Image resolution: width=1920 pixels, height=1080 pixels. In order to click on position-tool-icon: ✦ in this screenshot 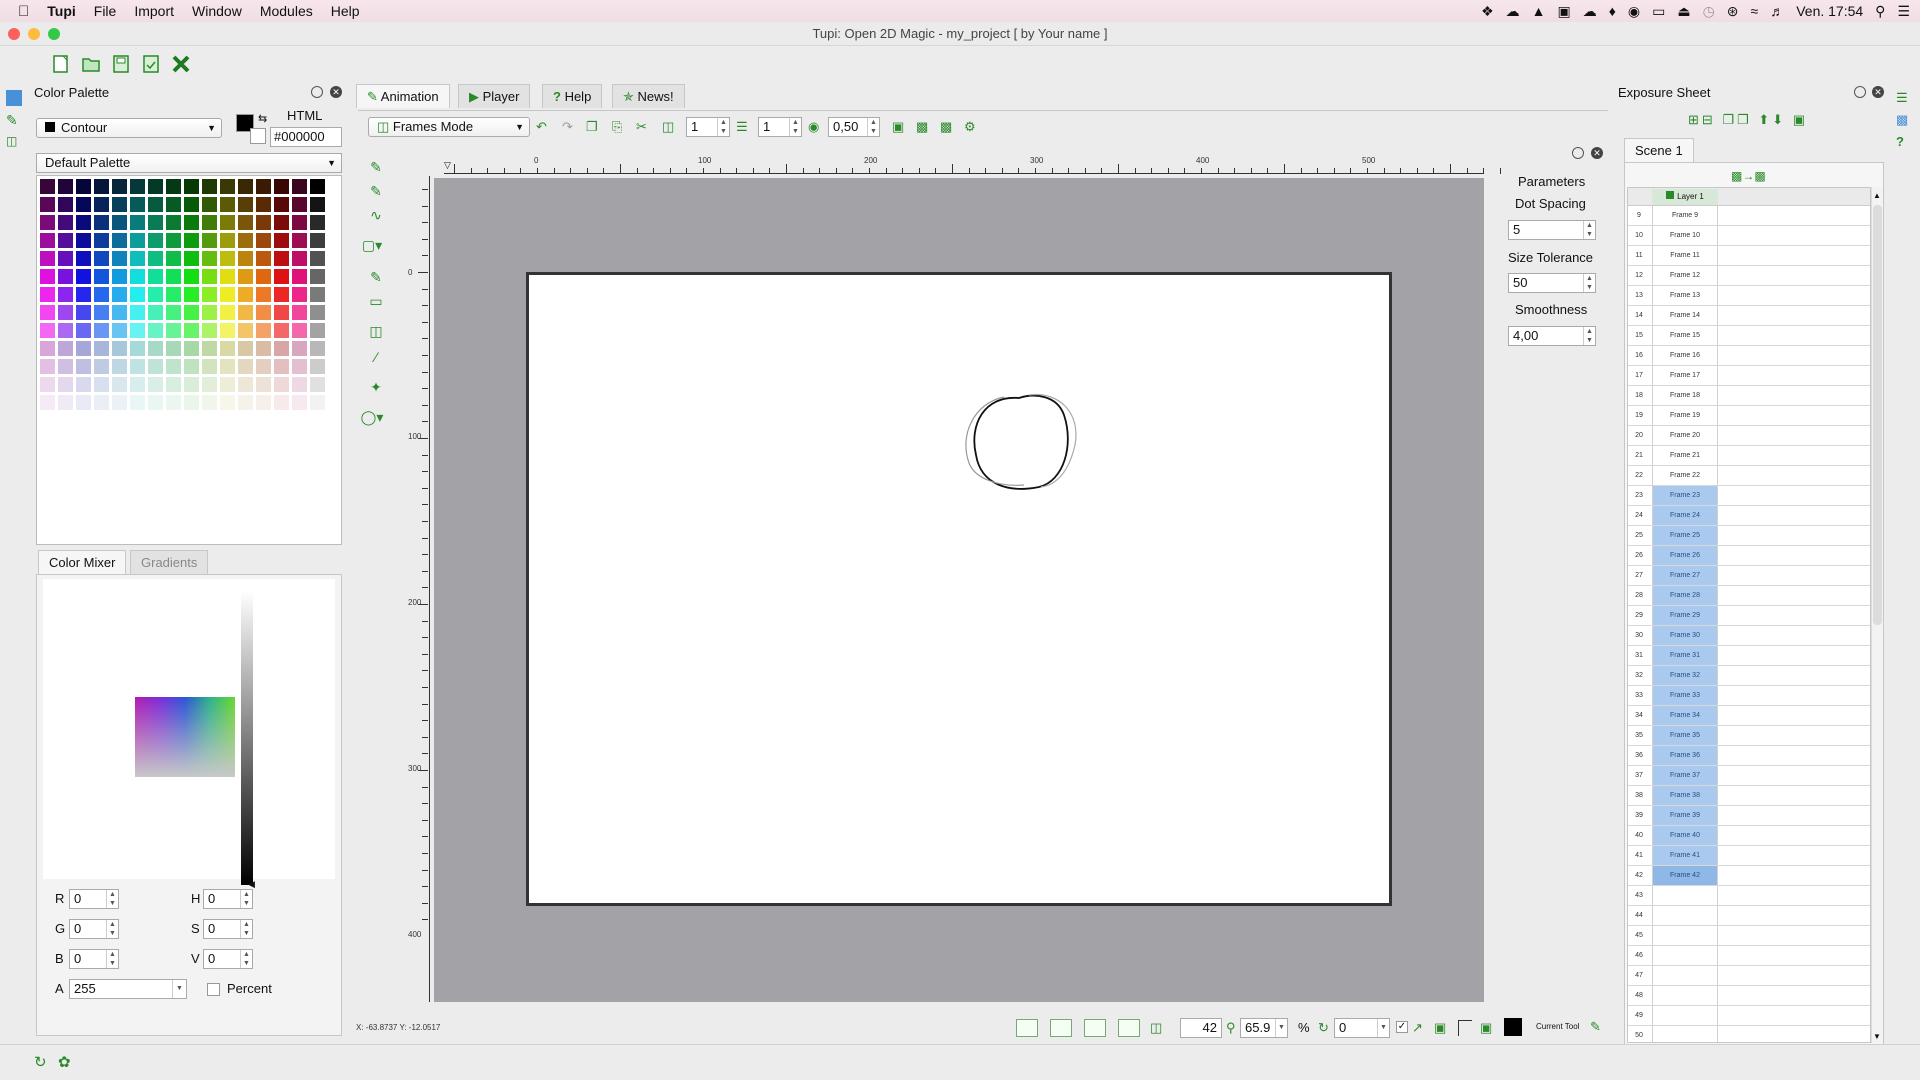, I will do `click(376, 387)`.